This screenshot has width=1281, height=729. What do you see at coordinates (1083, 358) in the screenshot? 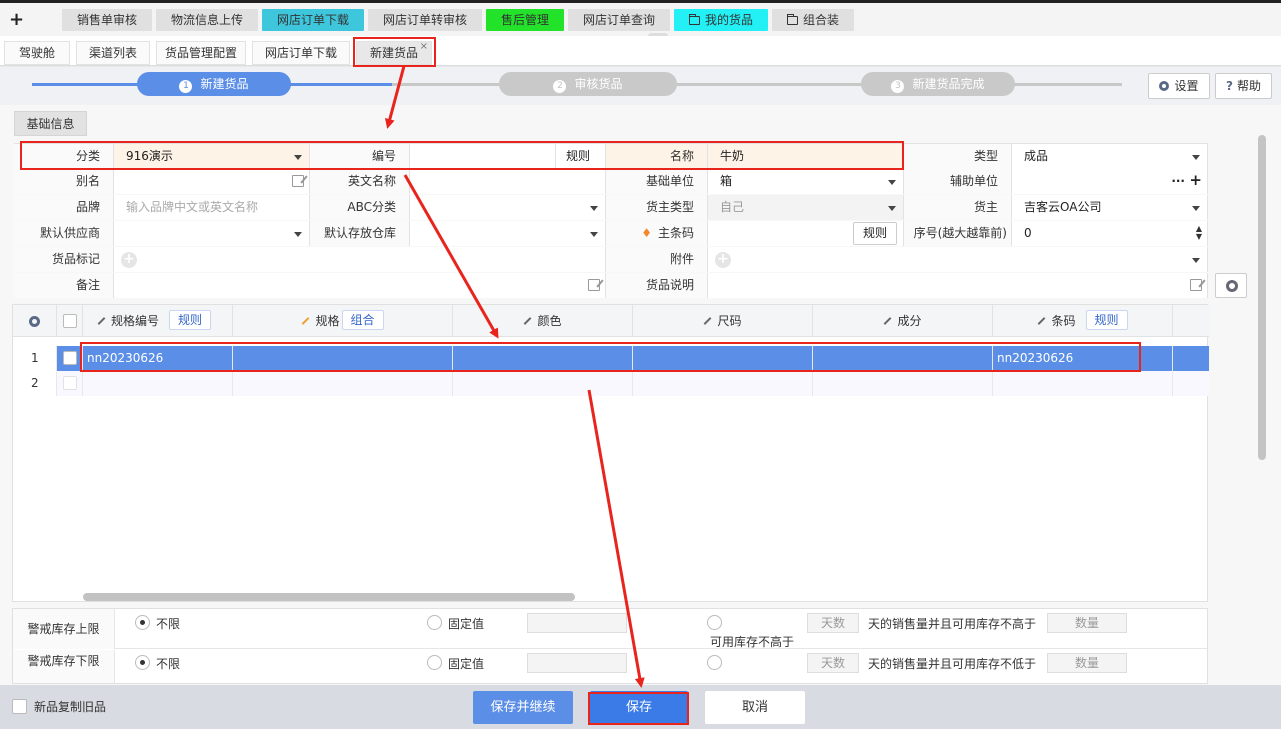
I see `barcode-cell: nn20230626` at bounding box center [1083, 358].